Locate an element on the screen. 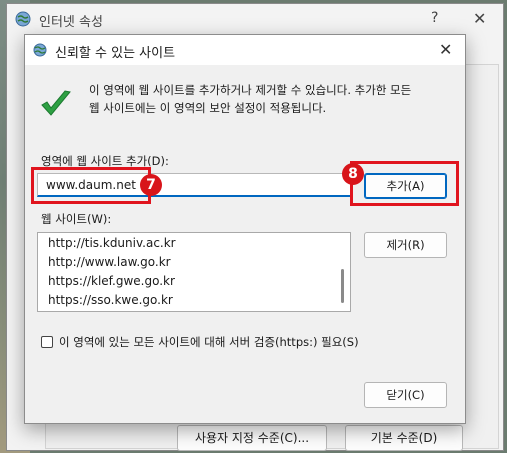 The image size is (507, 453). description-line-2: 웹 사이트에는 이 영역의 보안 설정이 적용됩니다. is located at coordinates (208, 108).